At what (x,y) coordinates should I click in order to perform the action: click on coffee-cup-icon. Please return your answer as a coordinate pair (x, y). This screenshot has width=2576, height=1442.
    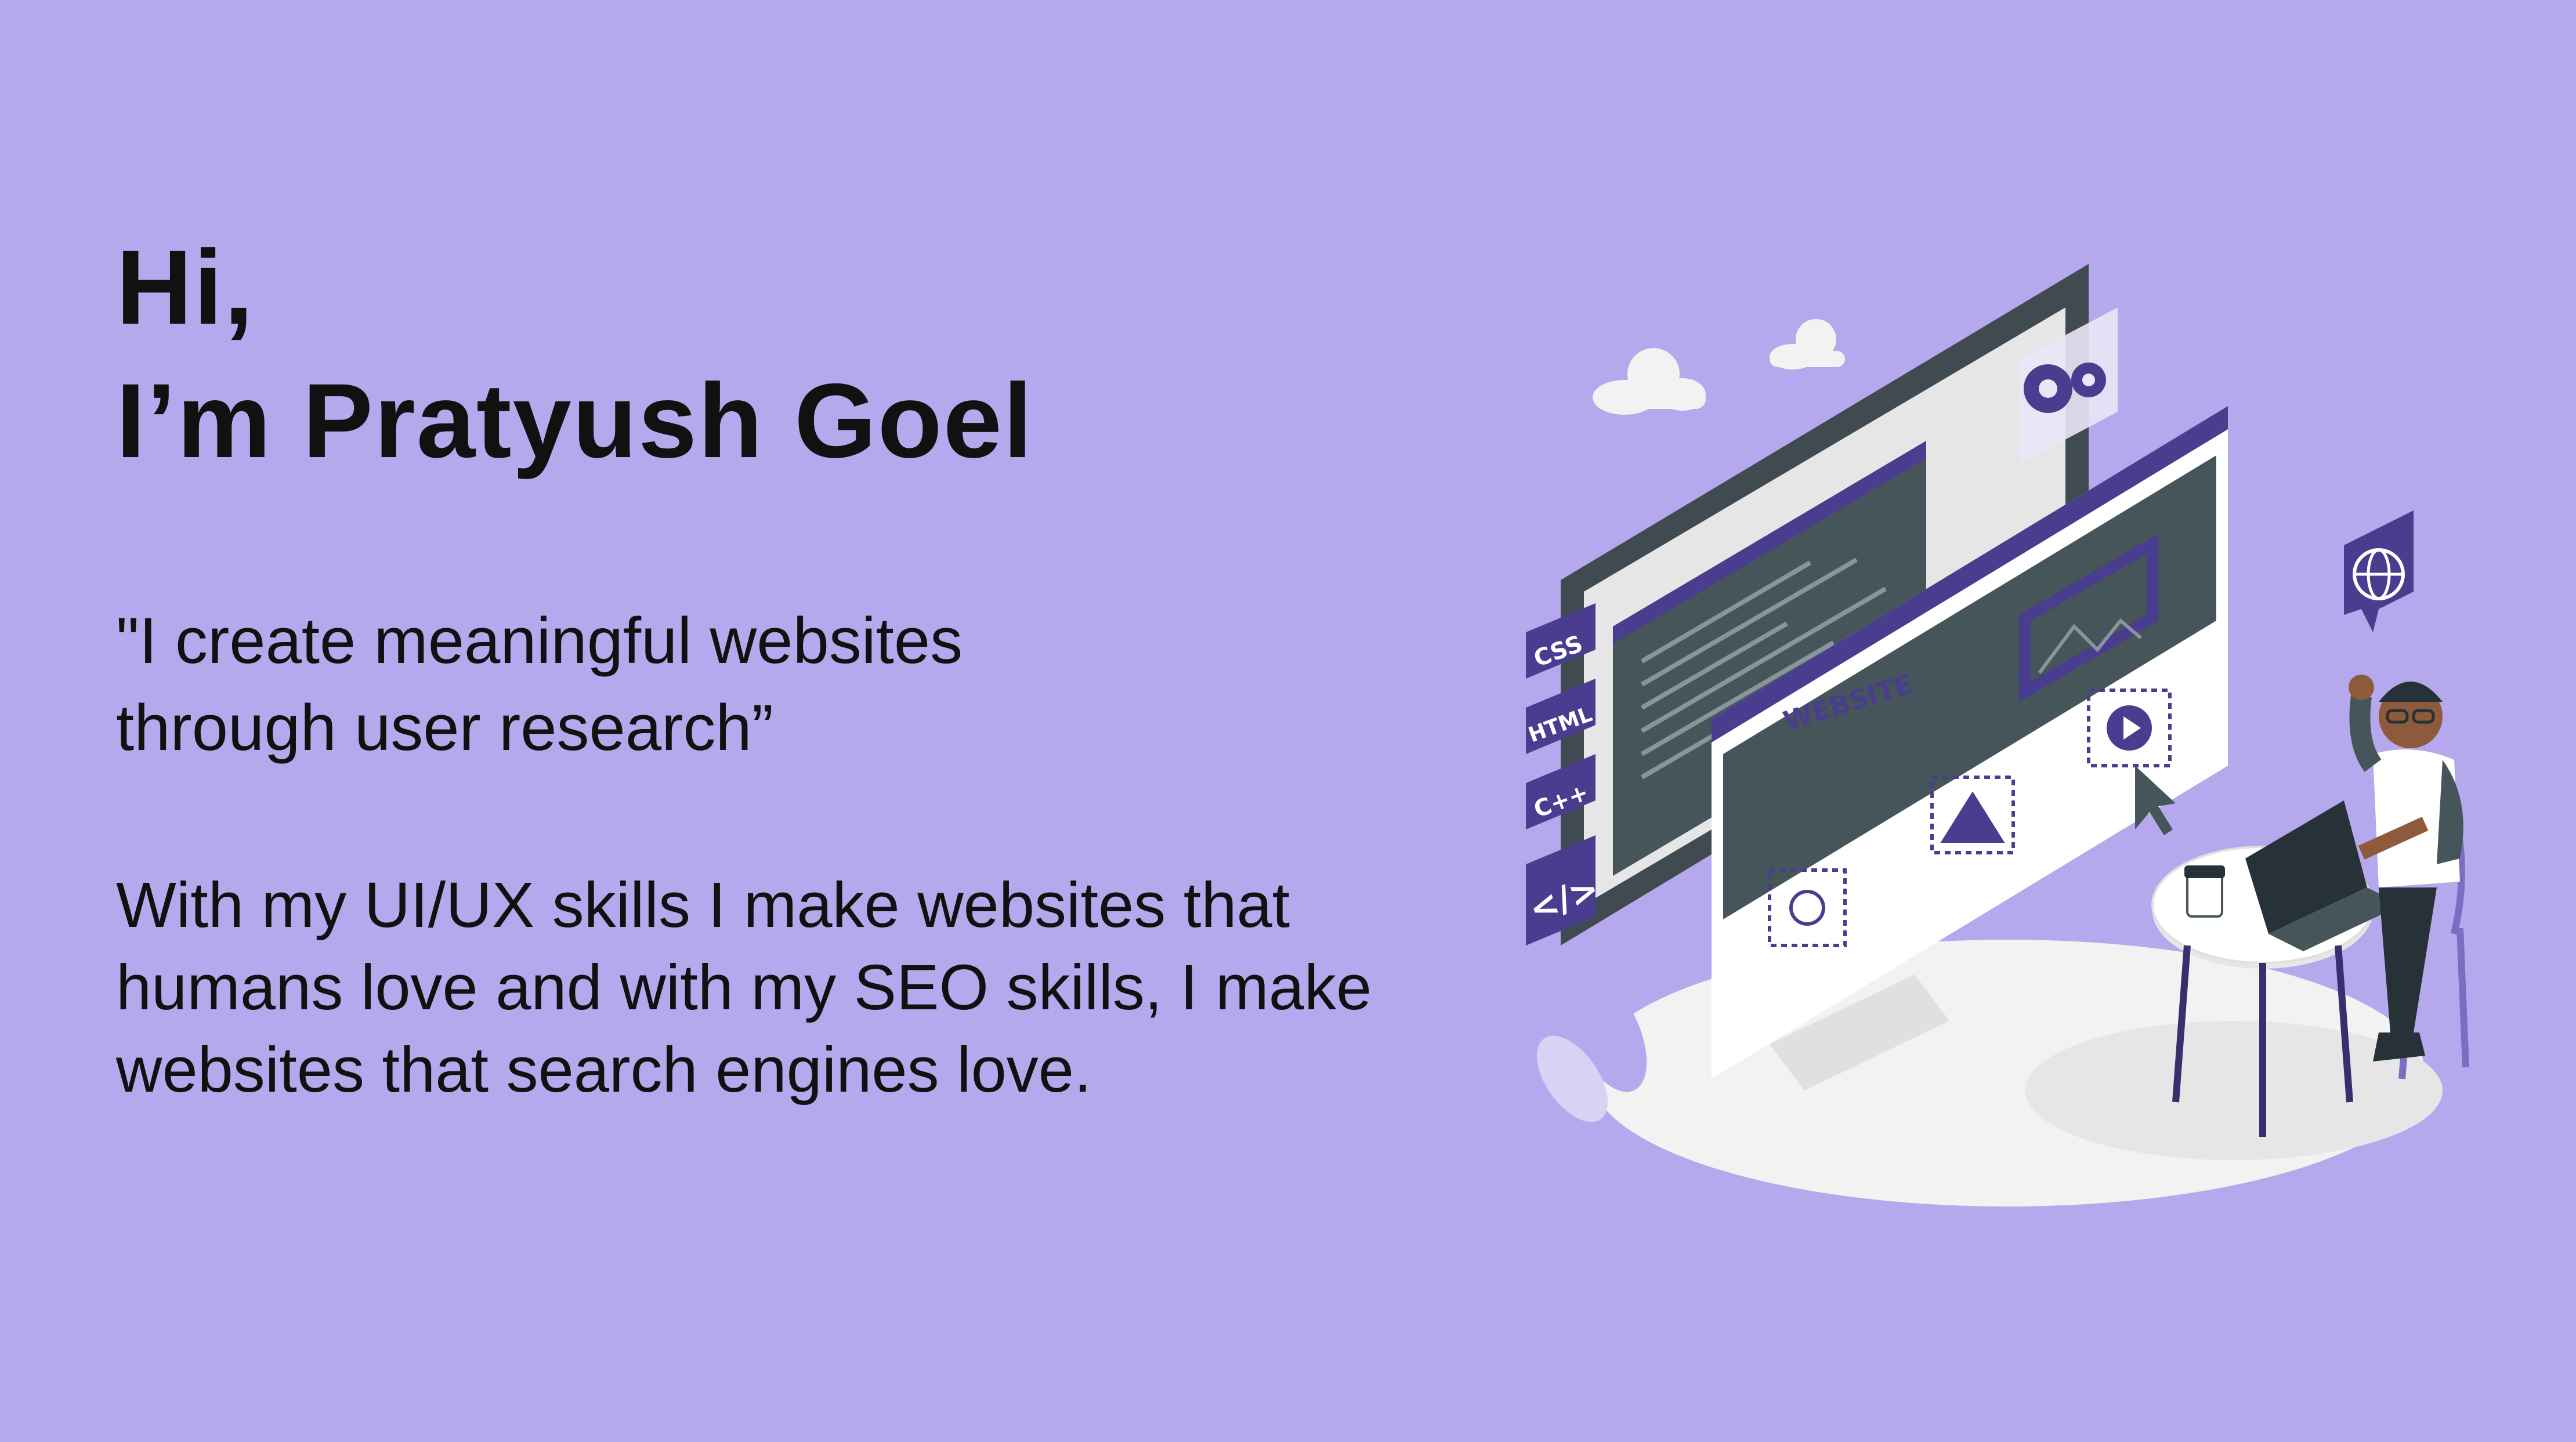
    Looking at the image, I should click on (2204, 891).